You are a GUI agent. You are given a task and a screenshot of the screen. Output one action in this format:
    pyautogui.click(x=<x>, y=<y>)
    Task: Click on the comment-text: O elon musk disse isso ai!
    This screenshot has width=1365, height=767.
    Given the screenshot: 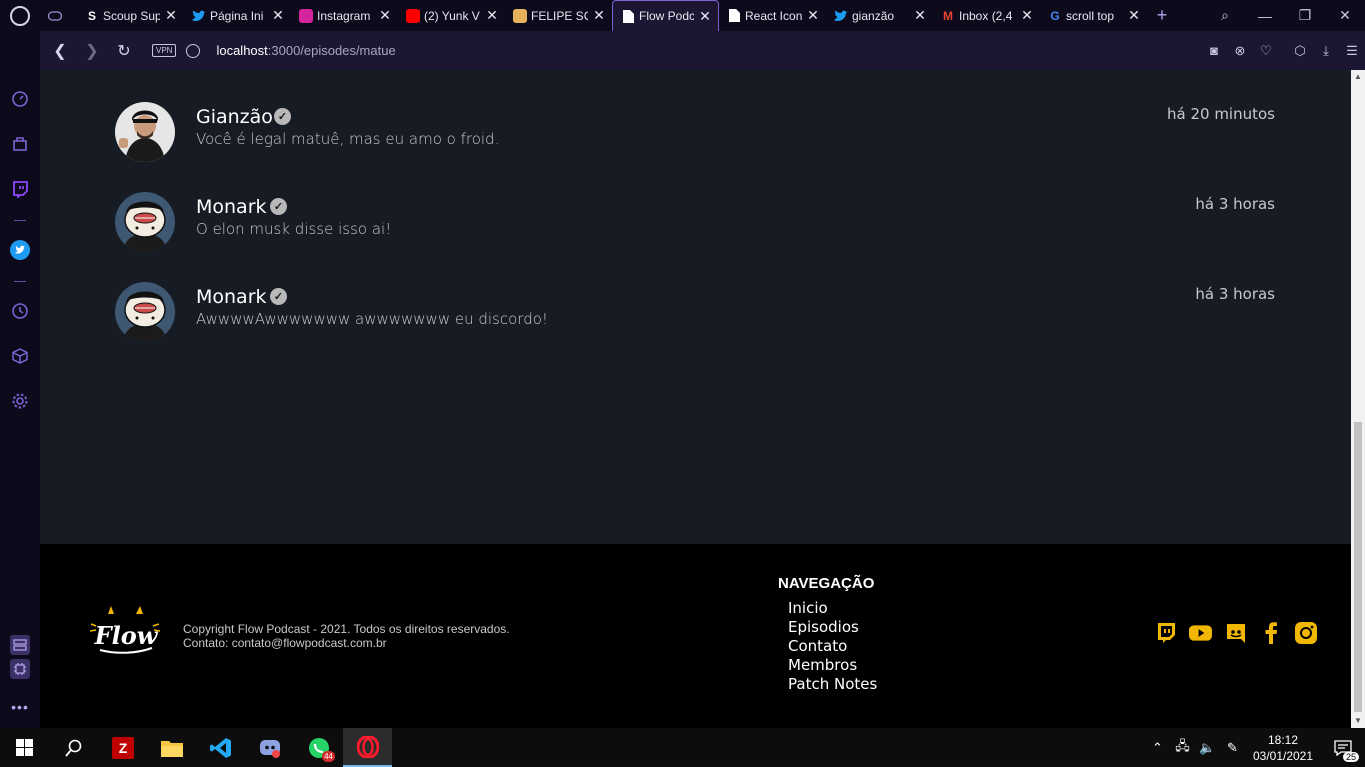 What is the action you would take?
    pyautogui.click(x=294, y=229)
    